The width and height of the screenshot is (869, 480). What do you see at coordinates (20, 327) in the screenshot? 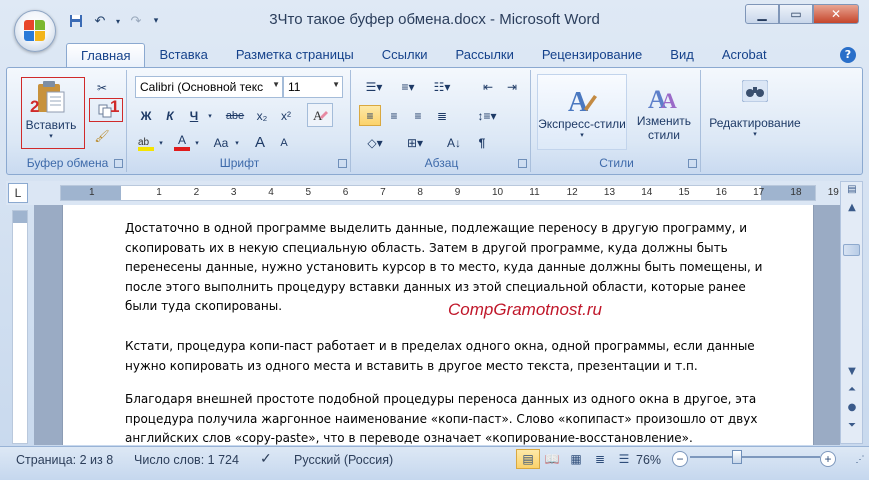
I see `vertical-ruler` at bounding box center [20, 327].